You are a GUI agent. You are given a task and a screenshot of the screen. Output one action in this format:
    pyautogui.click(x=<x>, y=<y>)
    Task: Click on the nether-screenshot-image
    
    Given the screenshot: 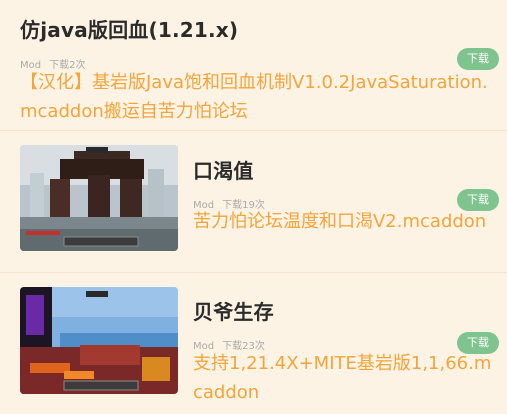 What is the action you would take?
    pyautogui.click(x=99, y=340)
    